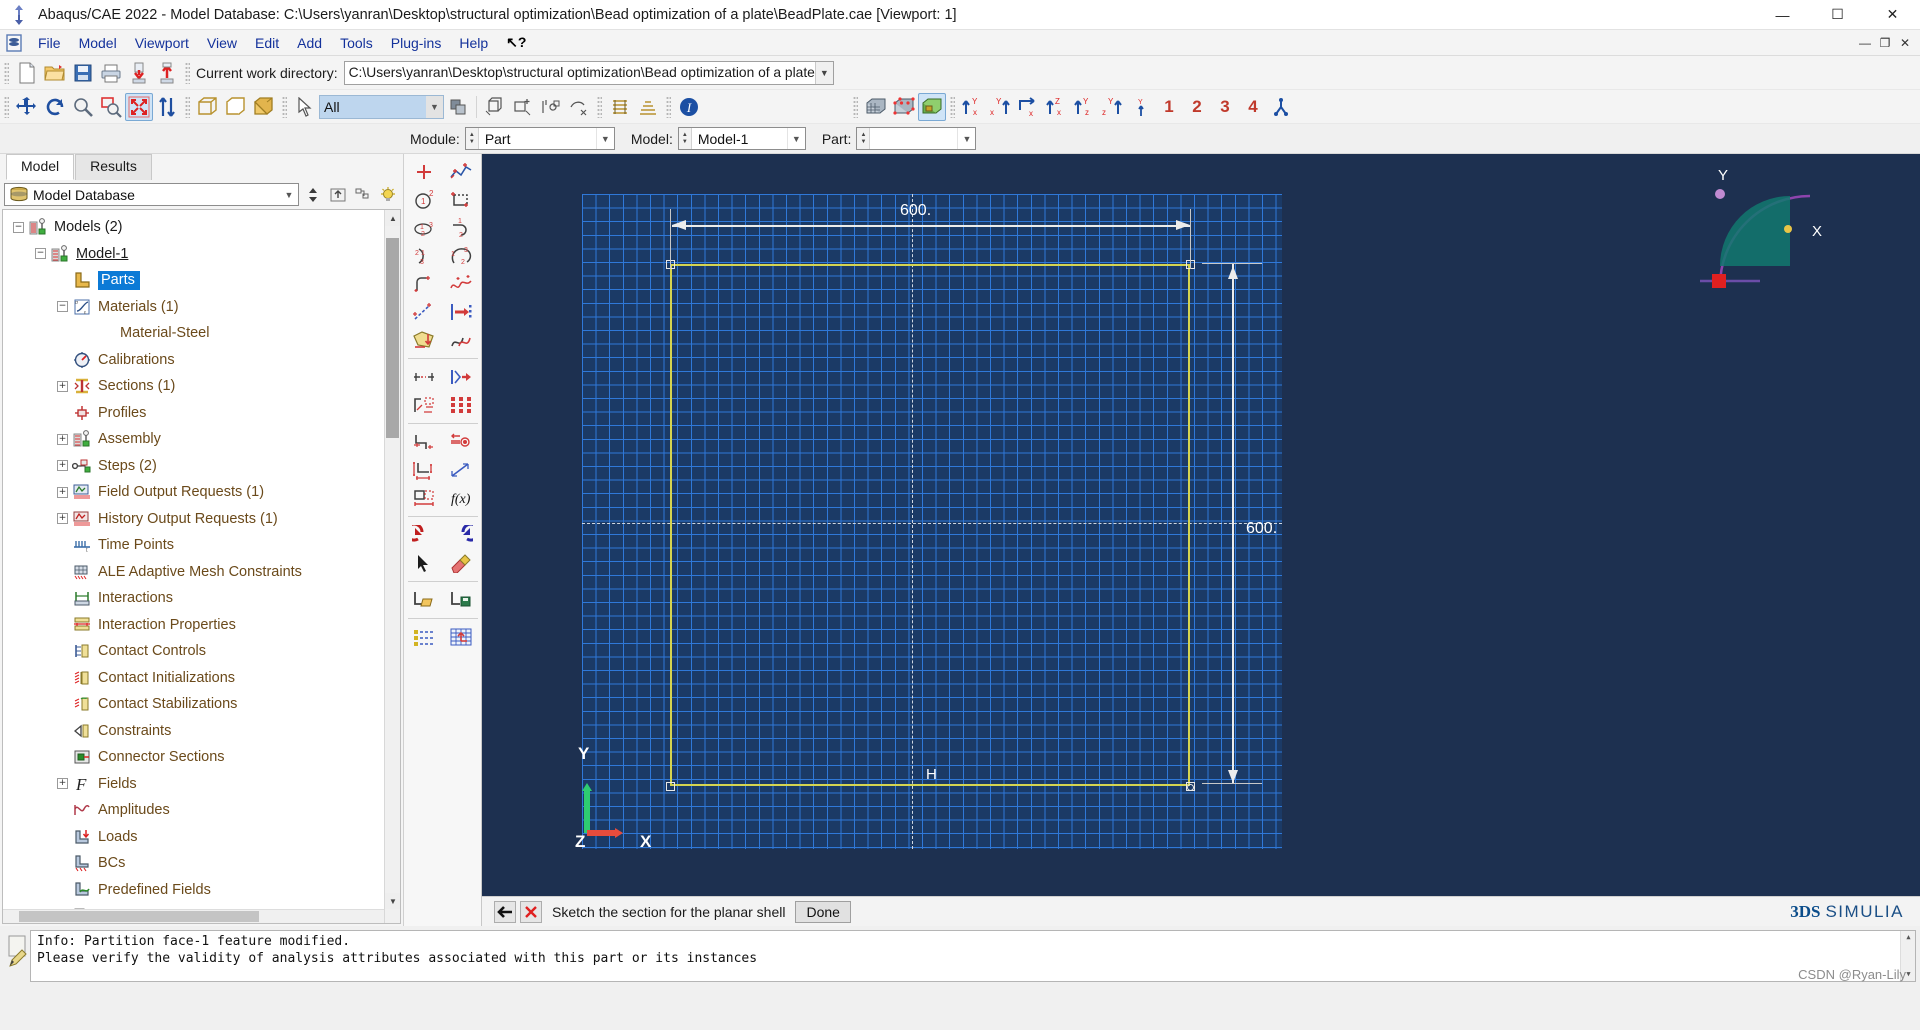  Describe the element at coordinates (424, 312) in the screenshot. I see `create-construction-line-icon` at that location.